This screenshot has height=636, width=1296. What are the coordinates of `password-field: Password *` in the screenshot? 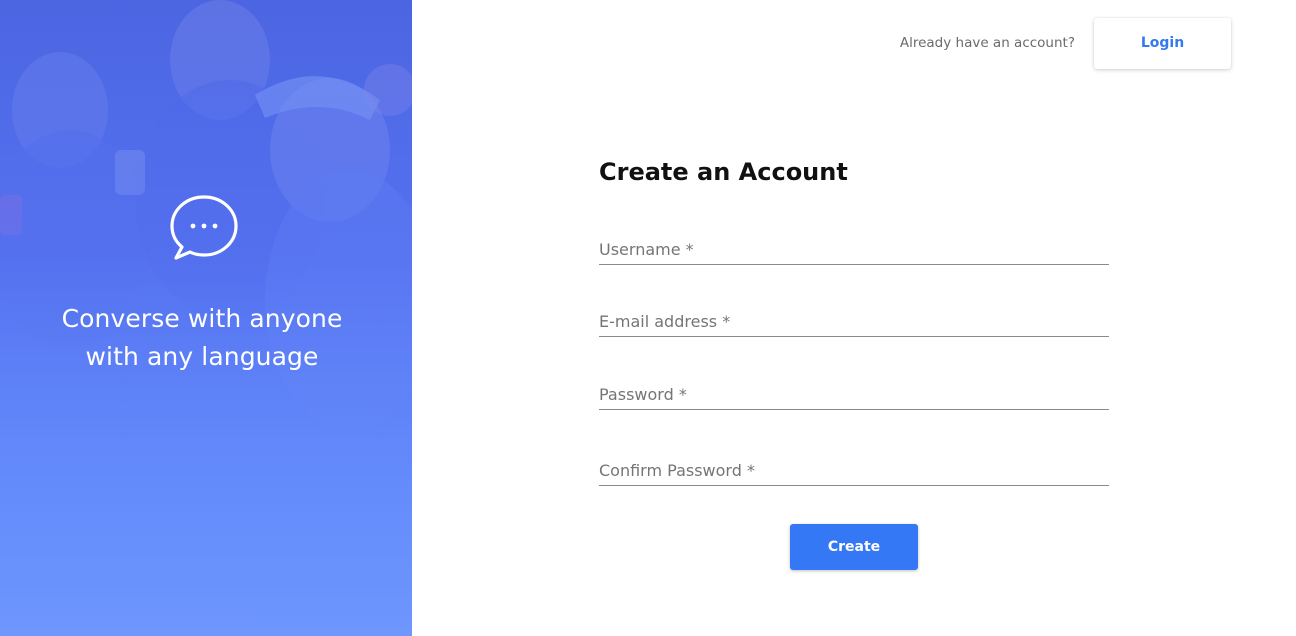 It's located at (856, 395).